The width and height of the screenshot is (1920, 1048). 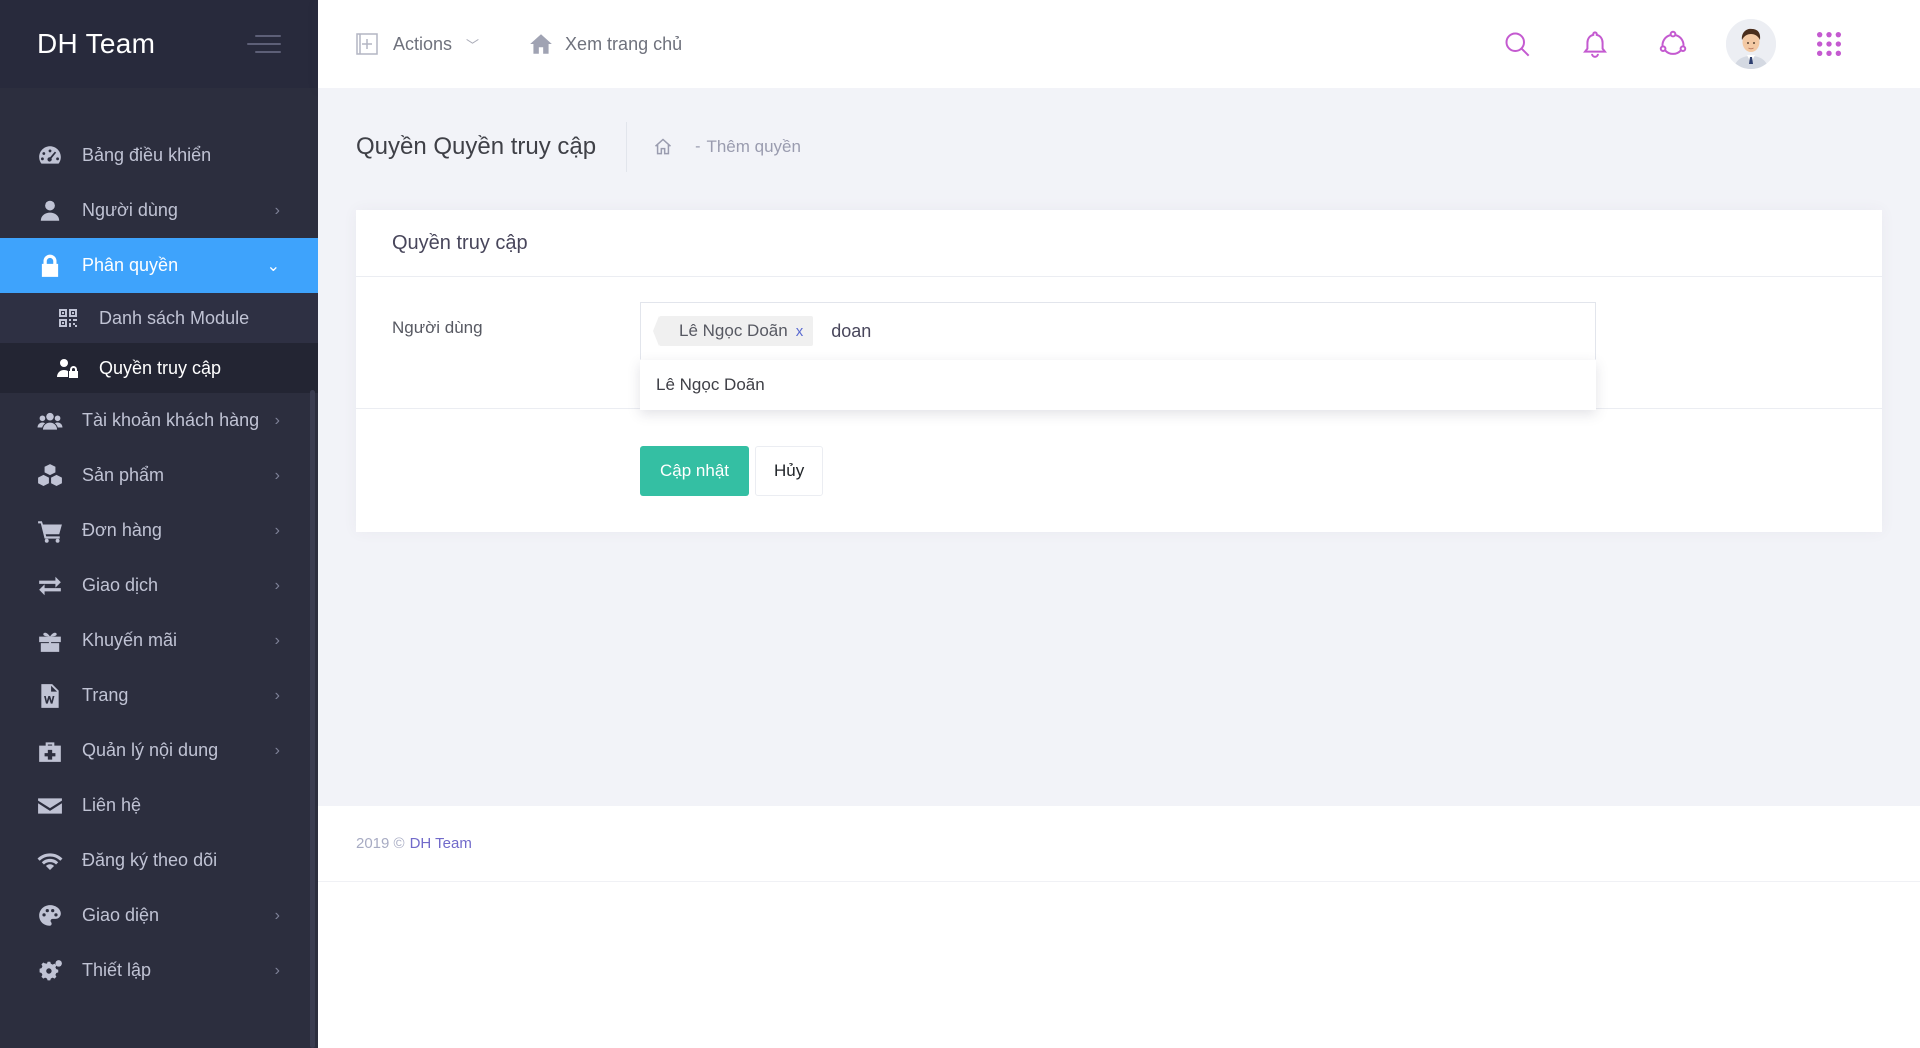 What do you see at coordinates (663, 147) in the screenshot?
I see `breadcrumb-home-icon` at bounding box center [663, 147].